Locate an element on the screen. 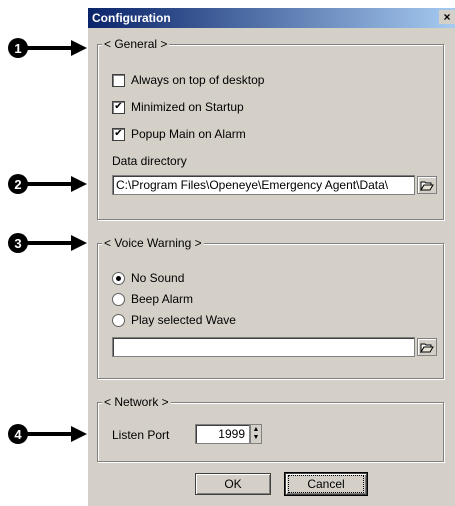 The height and width of the screenshot is (506, 455). radio-label: No Sound is located at coordinates (158, 278).